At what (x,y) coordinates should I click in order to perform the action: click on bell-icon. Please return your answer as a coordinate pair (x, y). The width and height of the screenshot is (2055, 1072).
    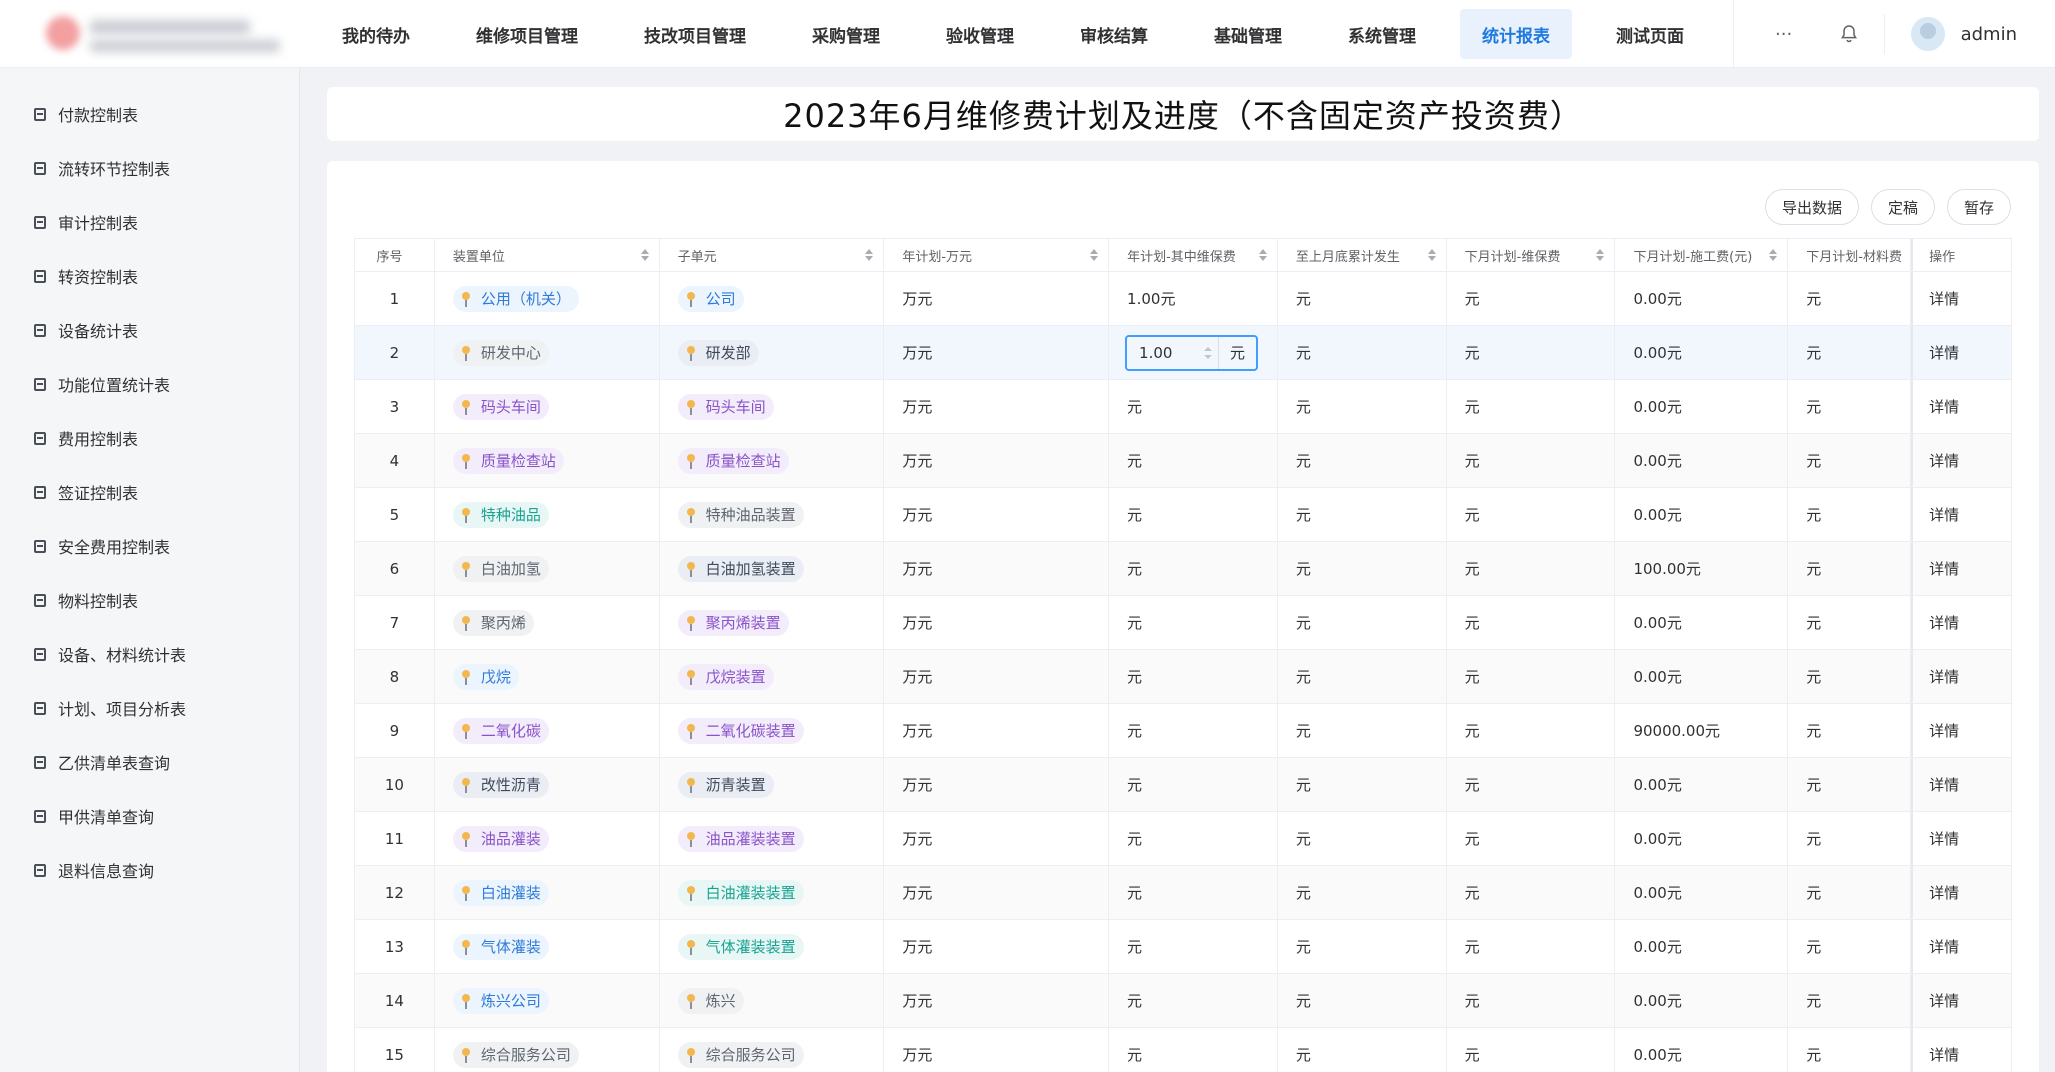
    Looking at the image, I should click on (1849, 34).